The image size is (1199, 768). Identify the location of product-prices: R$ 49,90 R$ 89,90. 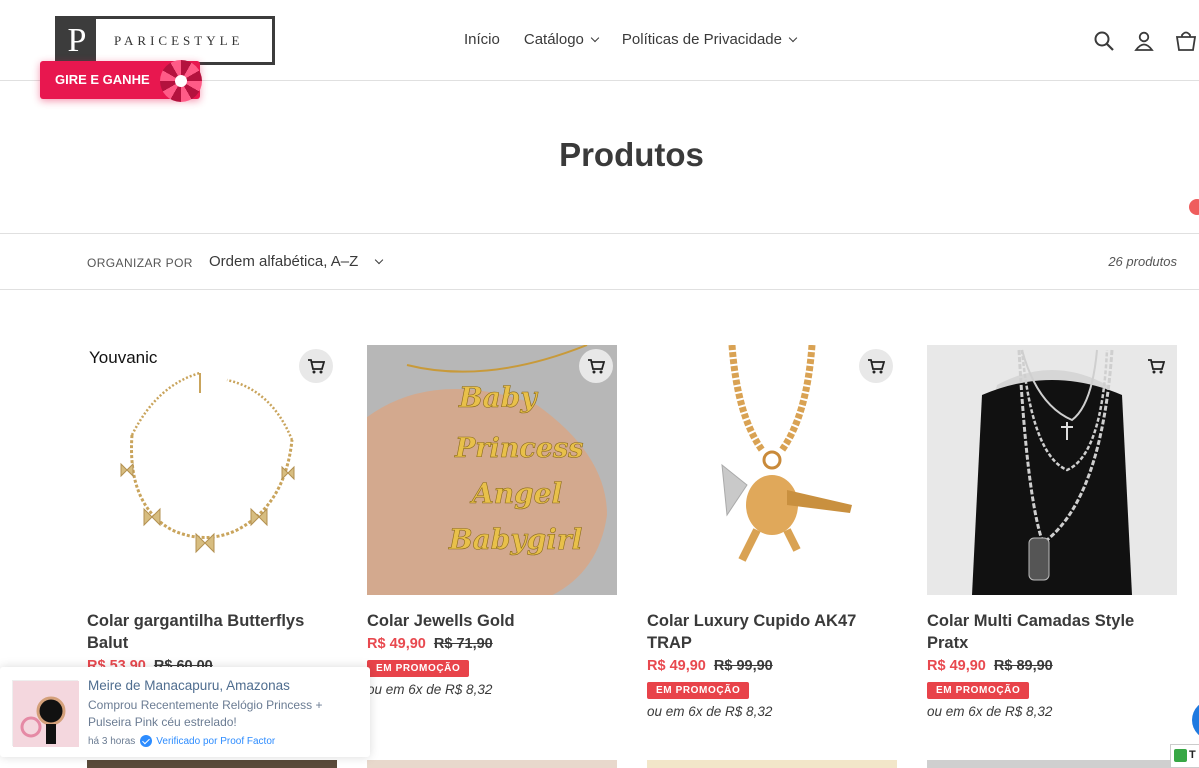
(1052, 666).